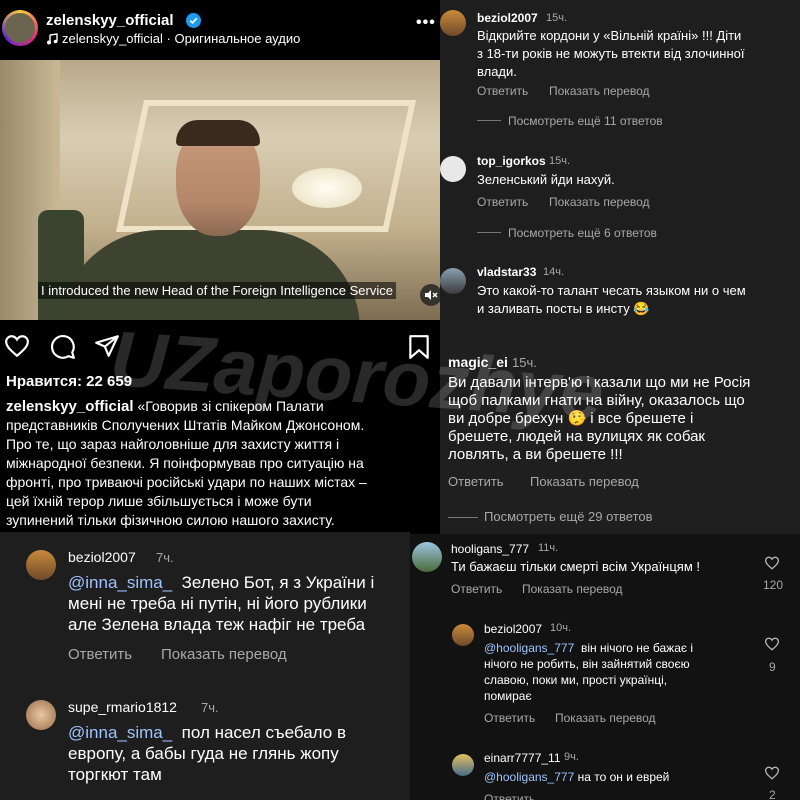 Image resolution: width=800 pixels, height=800 pixels. I want to click on post-author-avatar, so click(20, 28).